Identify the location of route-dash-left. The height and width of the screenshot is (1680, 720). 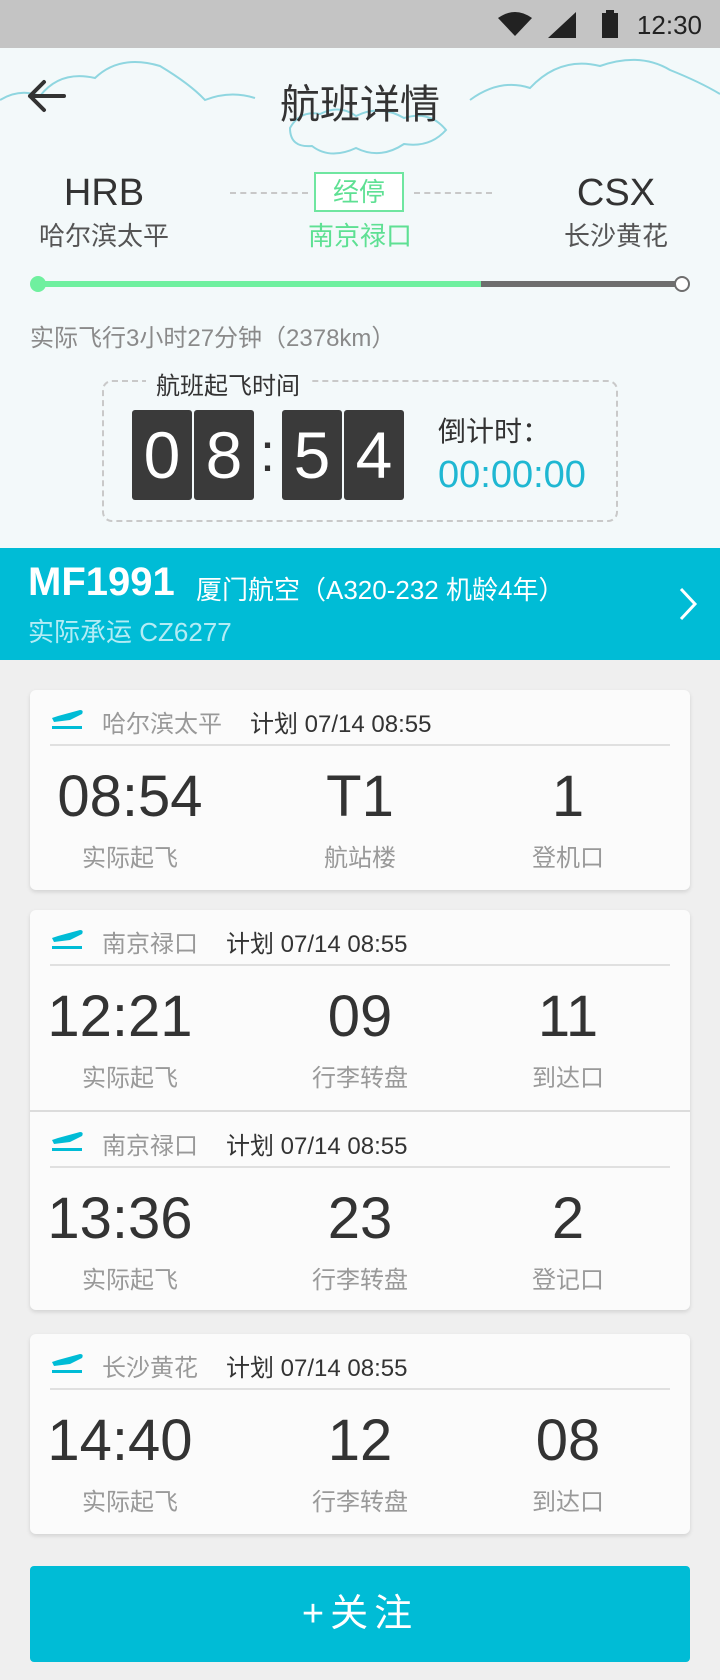
(269, 193).